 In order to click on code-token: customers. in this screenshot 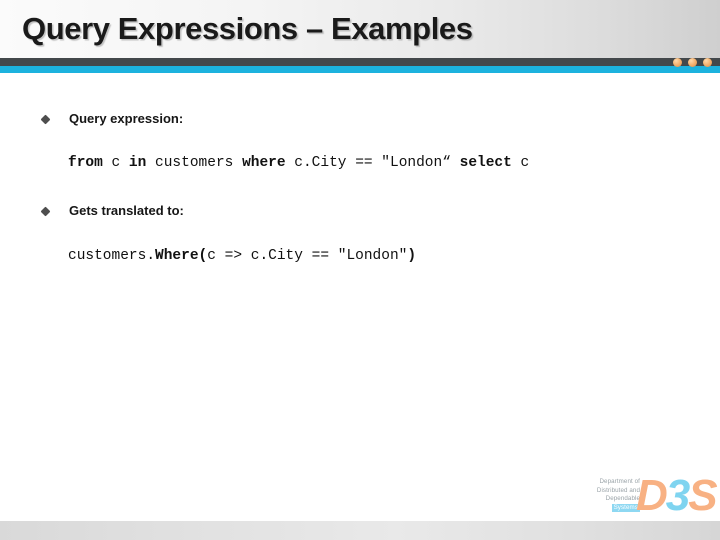, I will do `click(112, 256)`.